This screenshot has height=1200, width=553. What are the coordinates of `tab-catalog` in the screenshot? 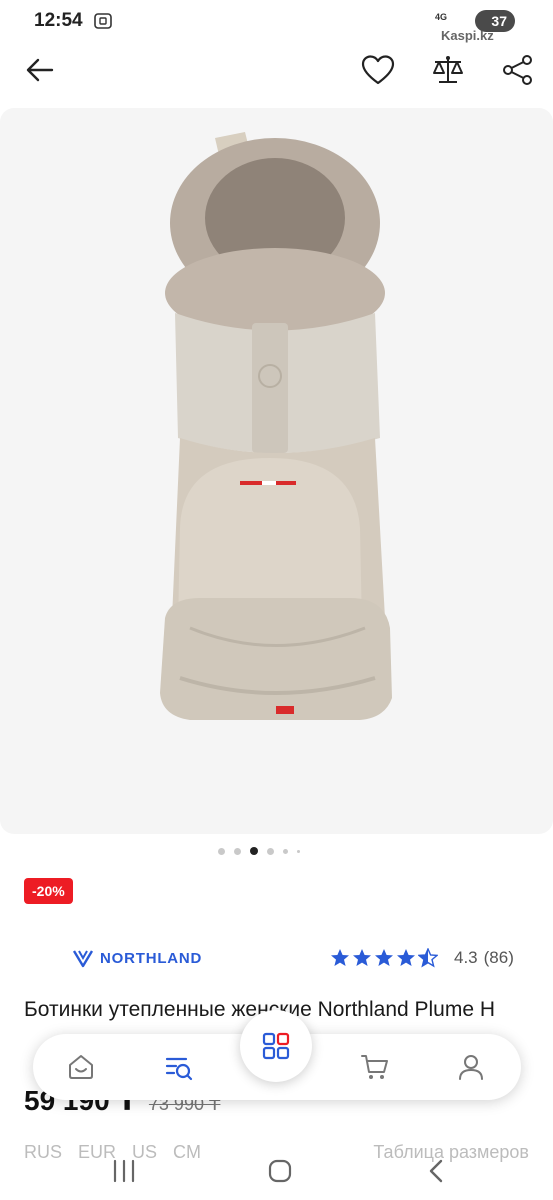 It's located at (179, 1067).